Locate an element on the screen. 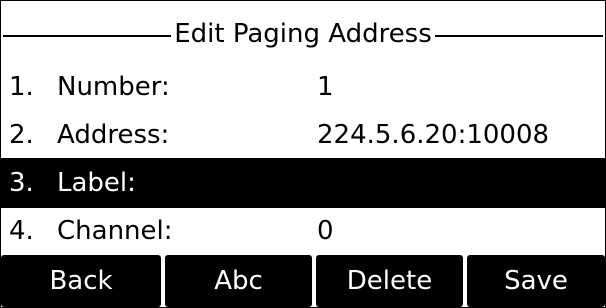 This screenshot has height=308, width=606. page-title: Edit Paging Address is located at coordinates (303, 34).